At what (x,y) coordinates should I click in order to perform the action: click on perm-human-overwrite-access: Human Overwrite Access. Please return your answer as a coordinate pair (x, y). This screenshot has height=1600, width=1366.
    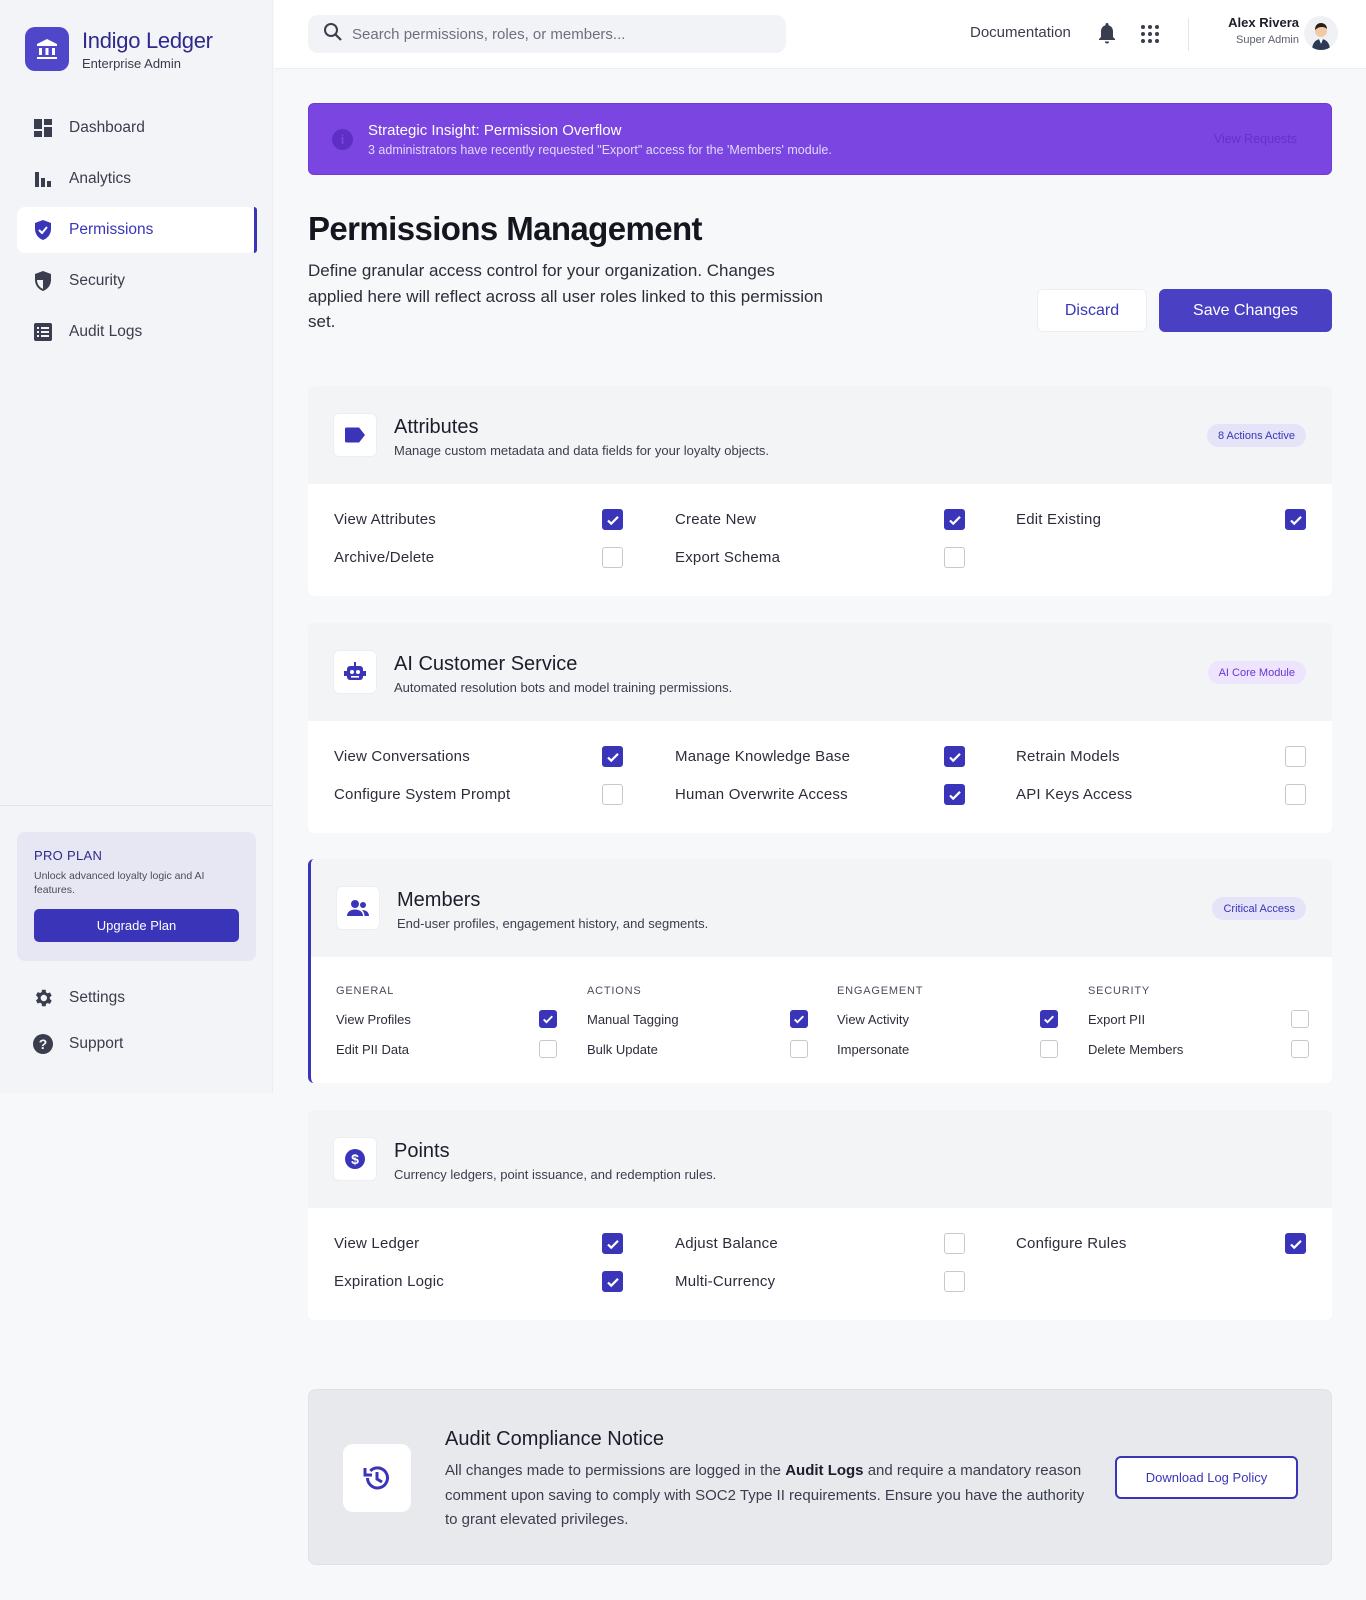
    Looking at the image, I should click on (761, 794).